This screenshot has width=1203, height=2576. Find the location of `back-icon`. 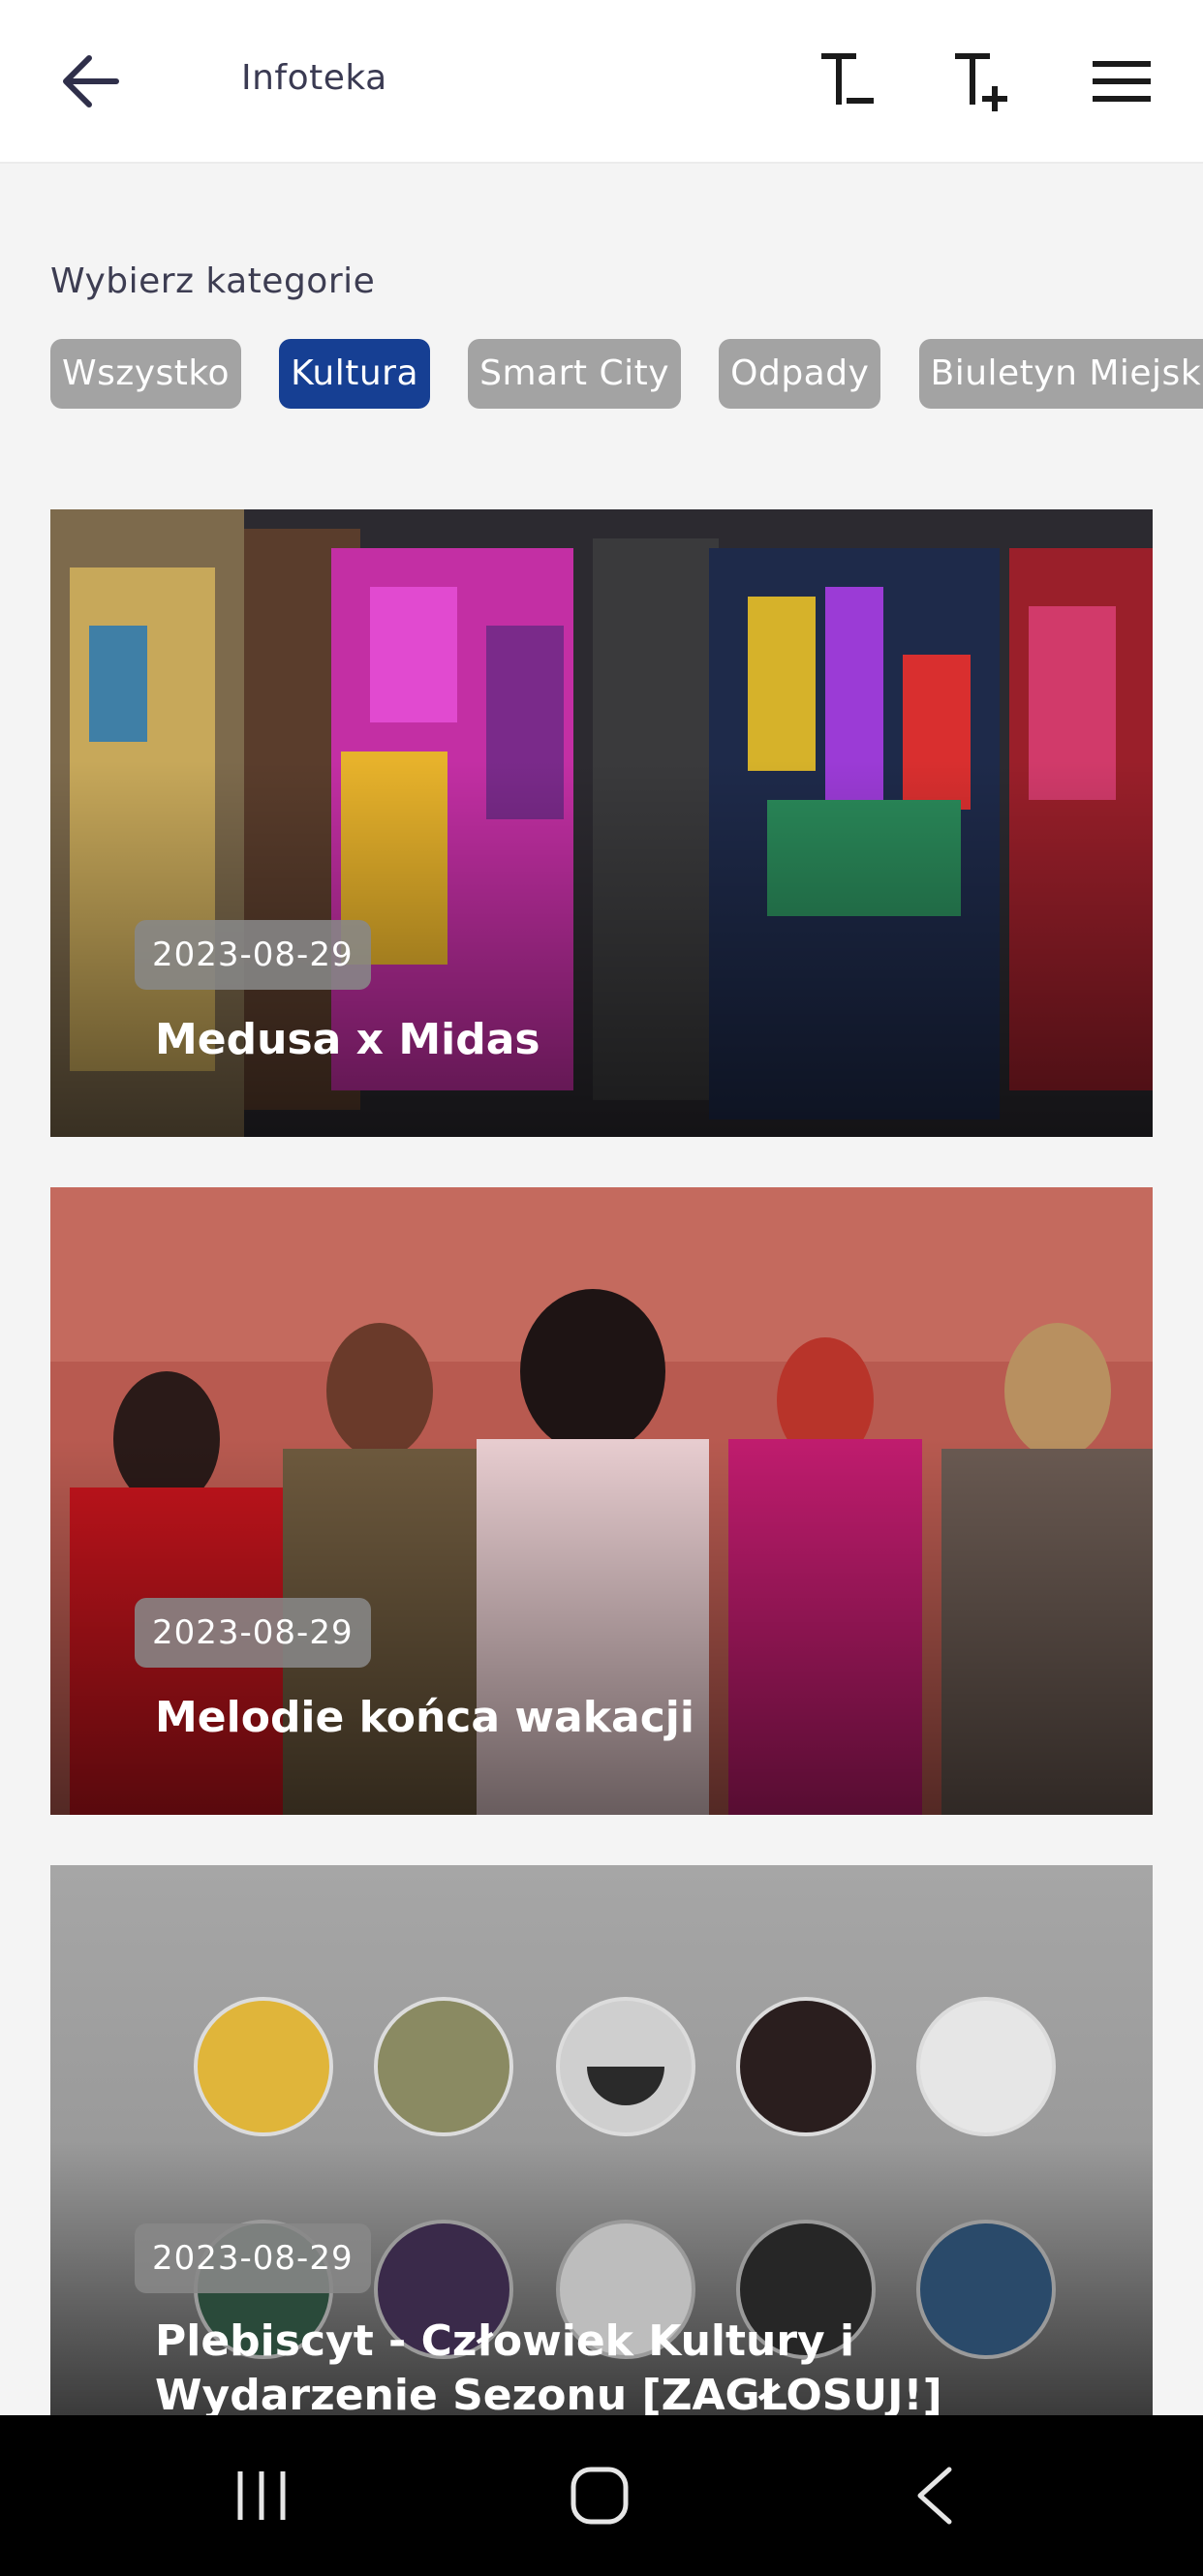

back-icon is located at coordinates (935, 2496).